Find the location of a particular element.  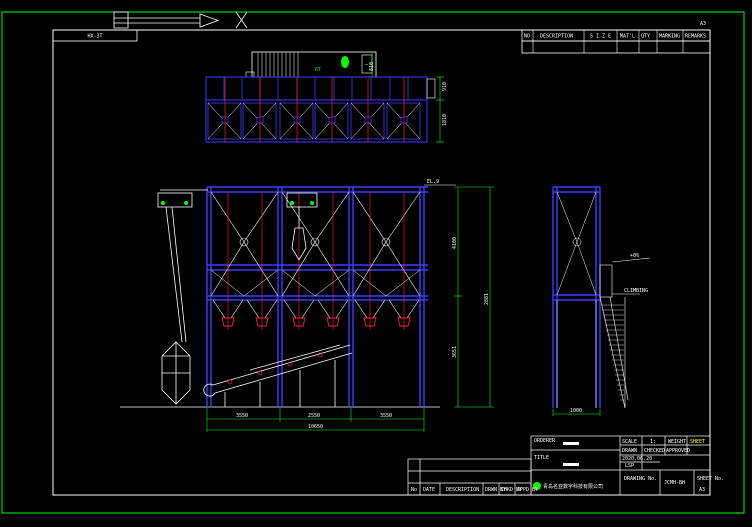

drawing-code-text: HX-3T is located at coordinates (94, 37).